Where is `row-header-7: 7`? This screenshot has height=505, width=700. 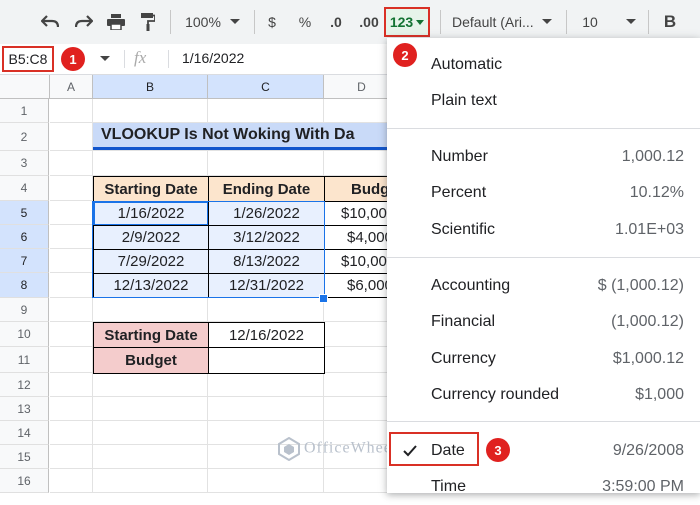 row-header-7: 7 is located at coordinates (24, 261).